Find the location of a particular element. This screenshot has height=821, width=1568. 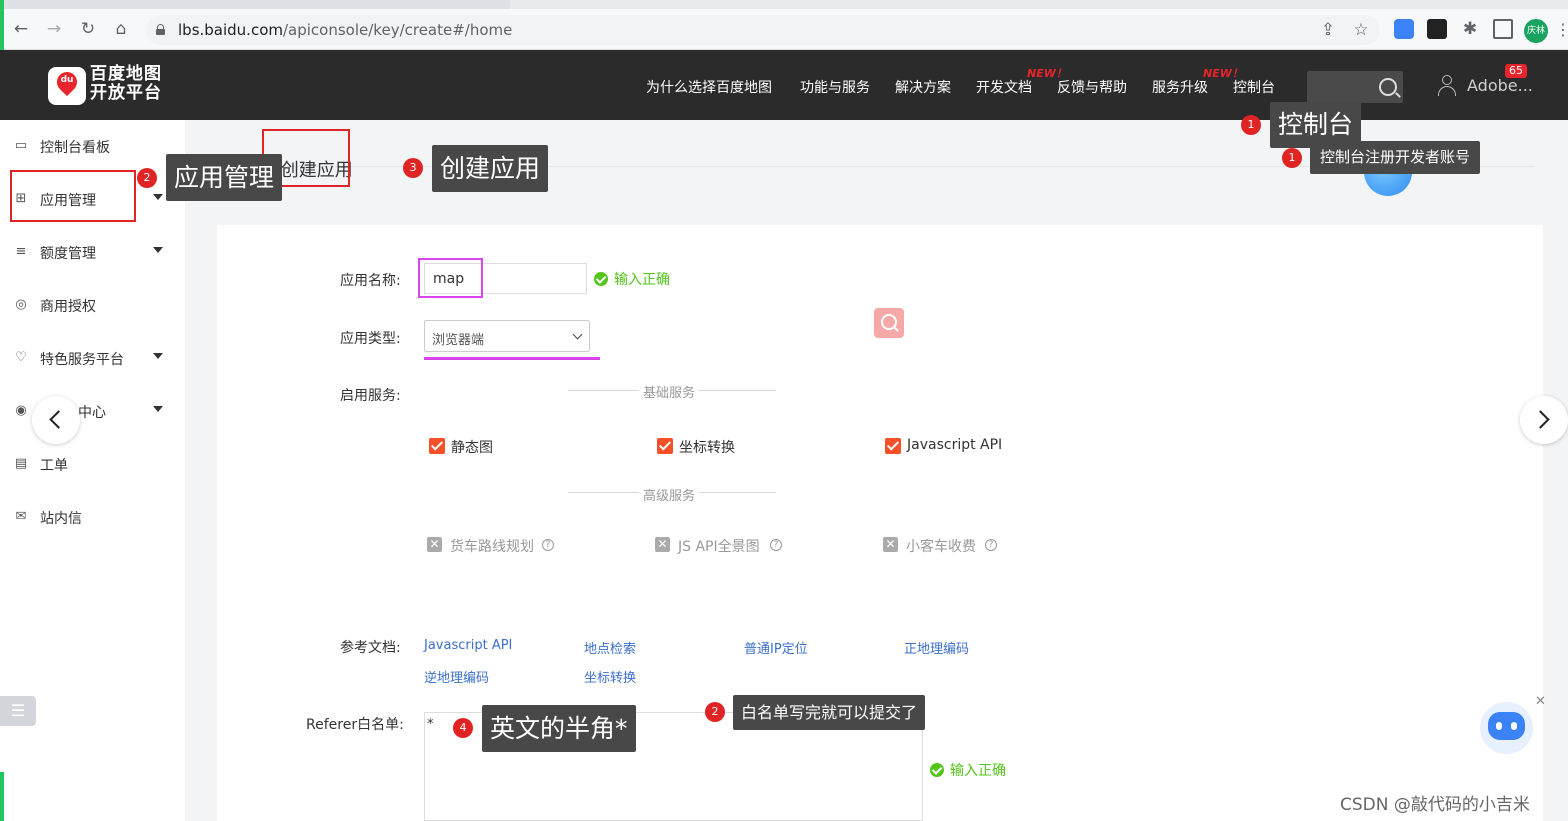

prev-arrow-button is located at coordinates (56, 420).